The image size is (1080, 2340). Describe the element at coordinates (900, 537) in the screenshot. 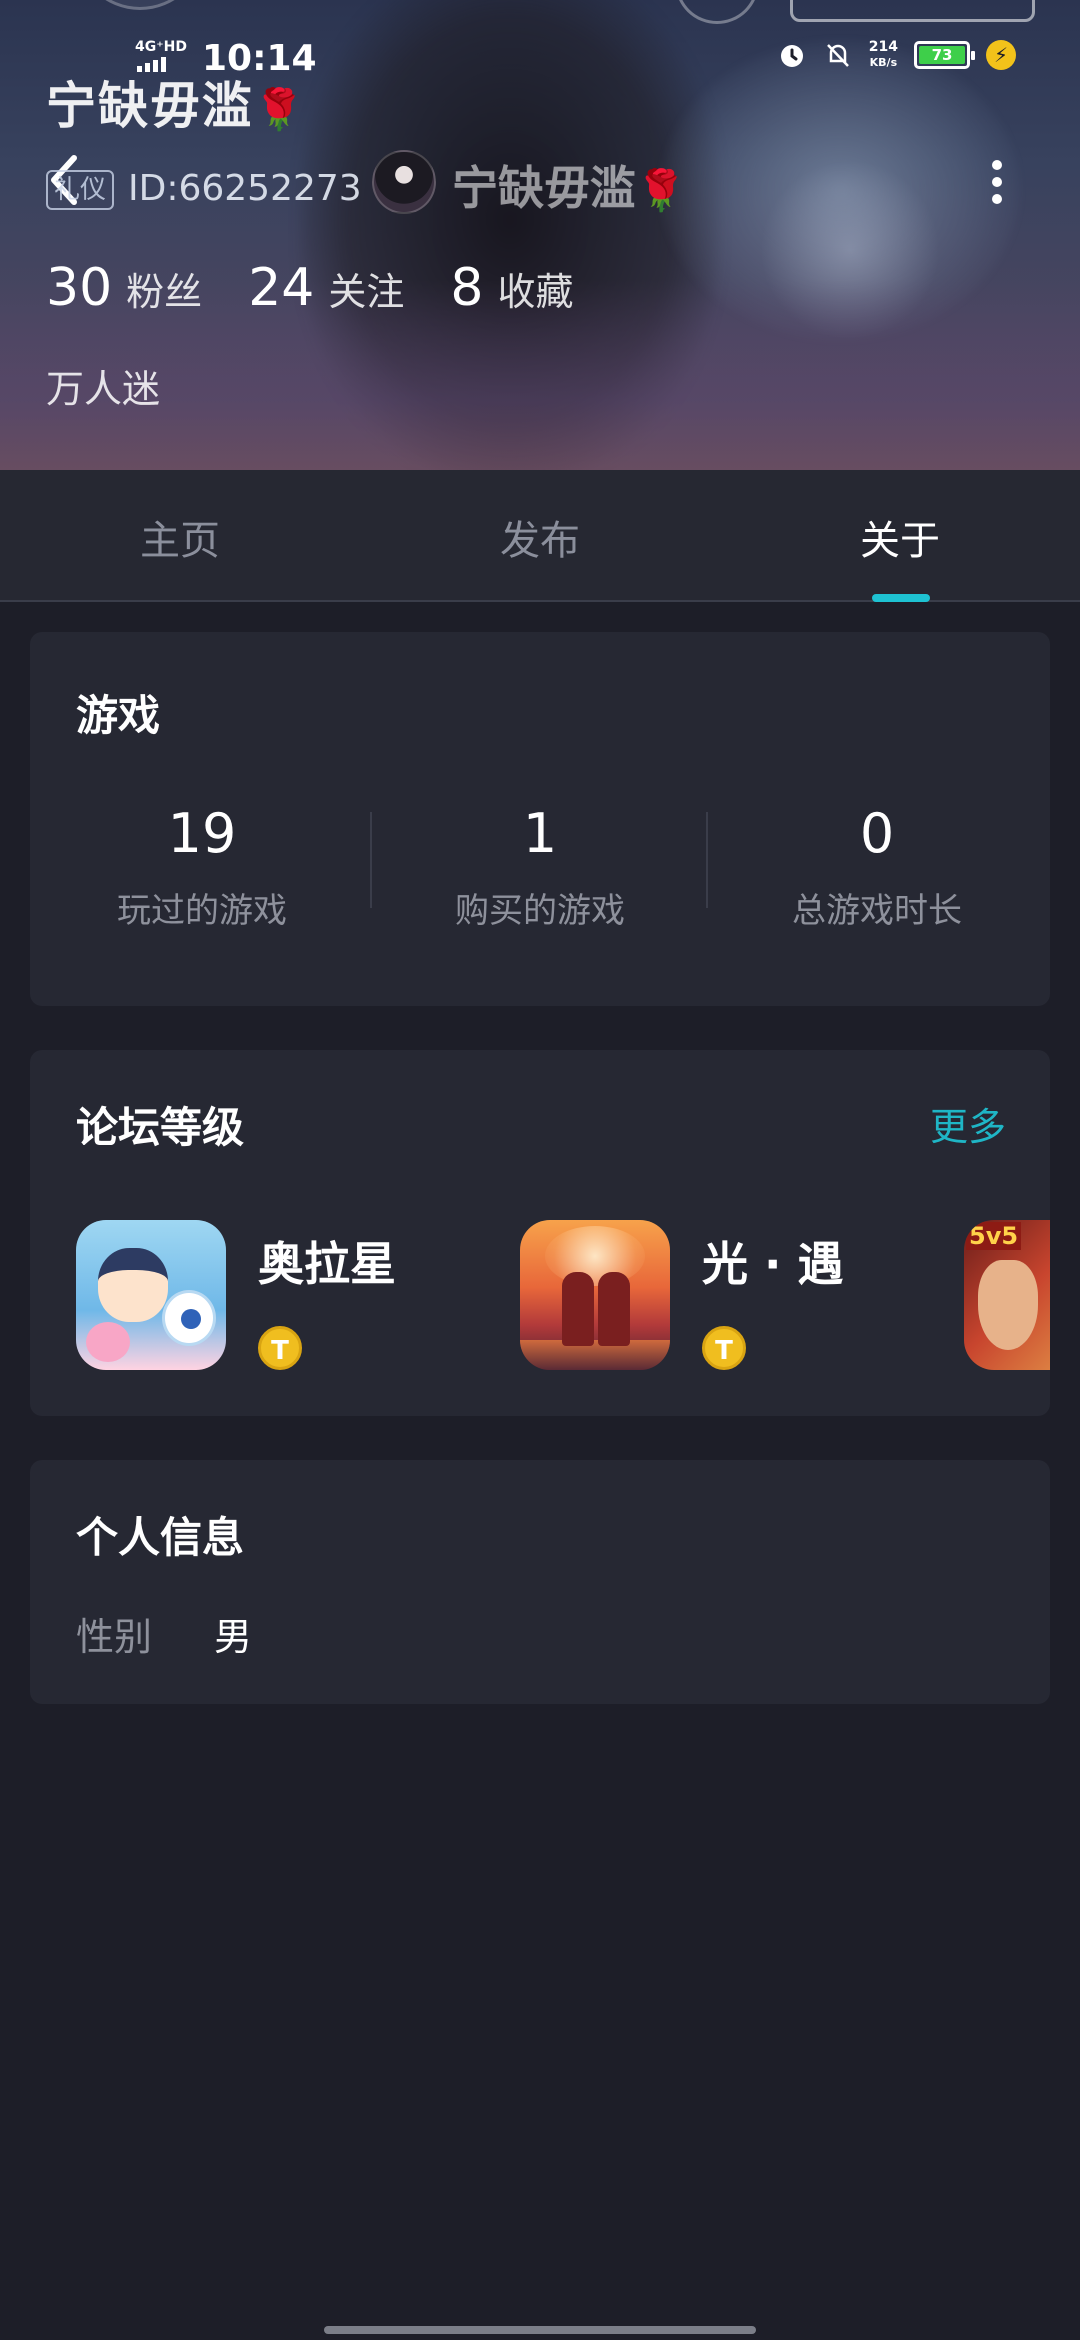

I see `tab-about: 关于` at that location.